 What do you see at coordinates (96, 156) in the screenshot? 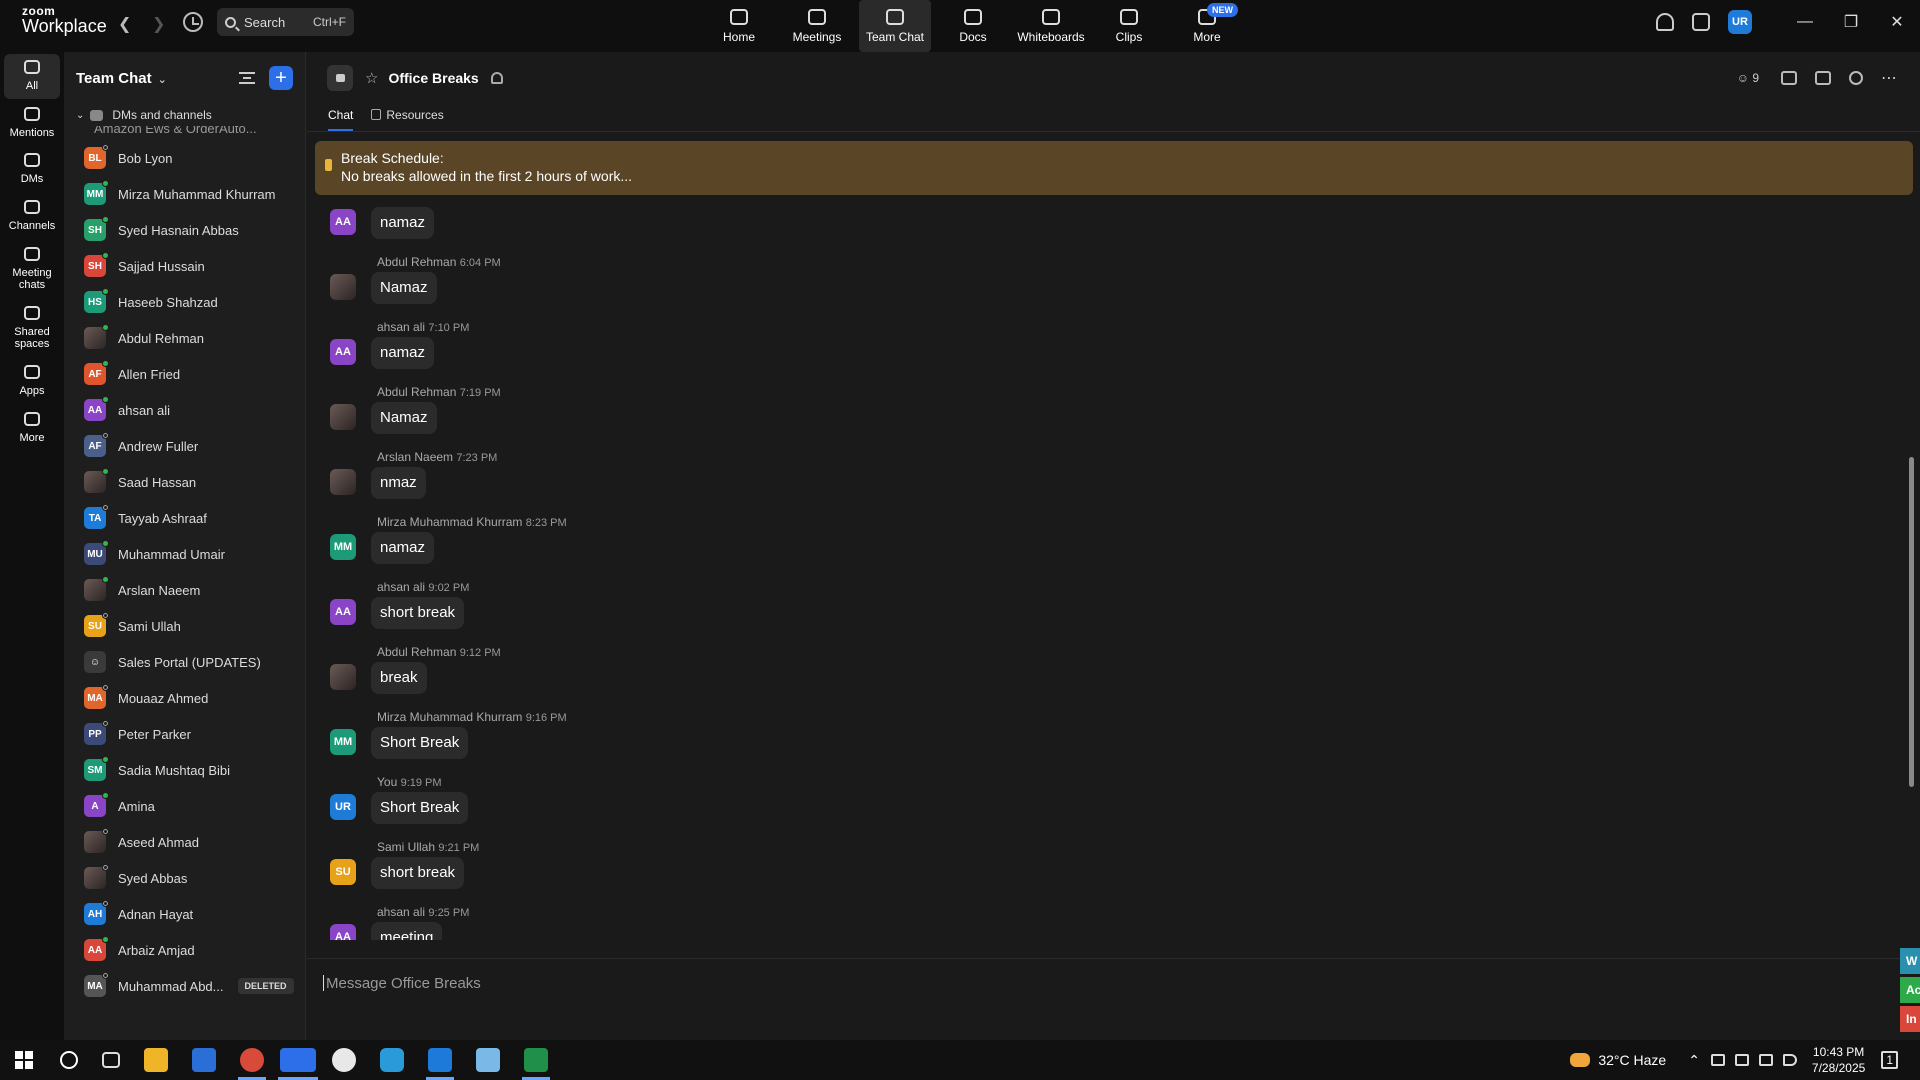
I see `avatar: BL` at bounding box center [96, 156].